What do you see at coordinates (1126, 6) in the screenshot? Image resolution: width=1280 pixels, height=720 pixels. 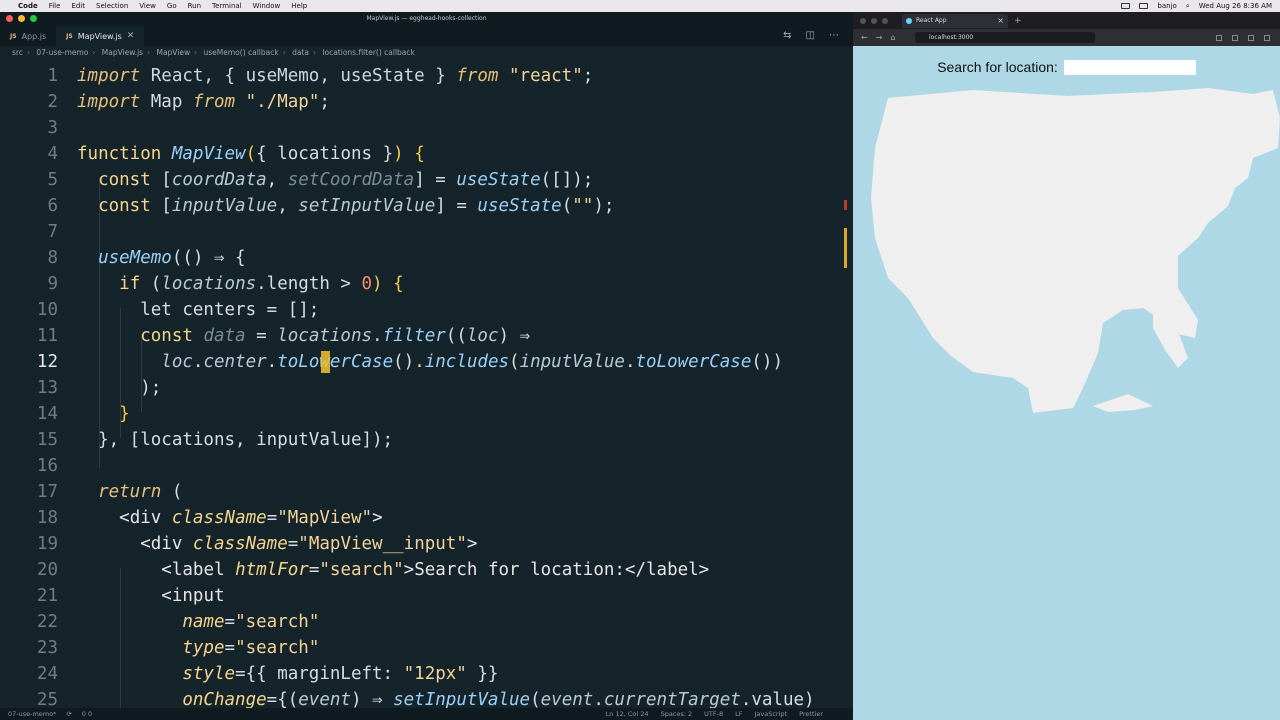 I see `battery-icon` at bounding box center [1126, 6].